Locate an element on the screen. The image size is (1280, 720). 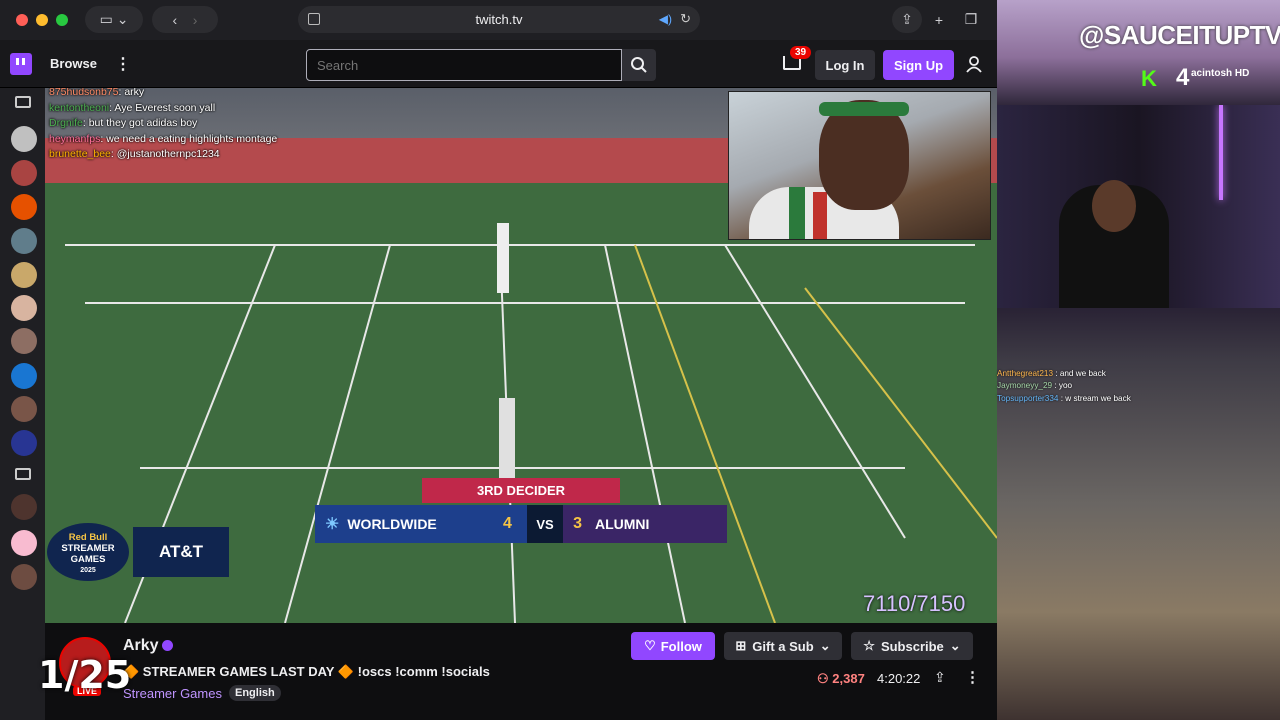
more-menu-icon: ⋮ is located at coordinates (123, 64).